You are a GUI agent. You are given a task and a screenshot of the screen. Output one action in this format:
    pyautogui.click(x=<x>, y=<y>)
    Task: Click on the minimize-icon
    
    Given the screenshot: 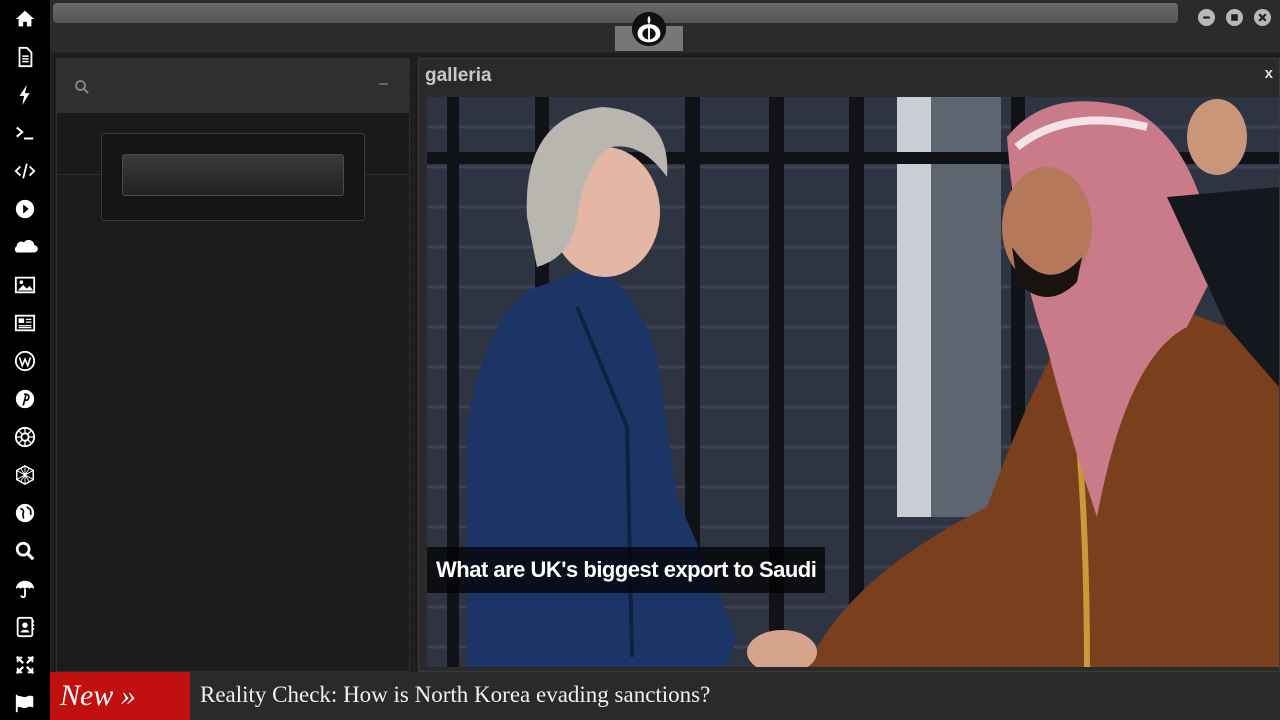 What is the action you would take?
    pyautogui.click(x=1206, y=17)
    